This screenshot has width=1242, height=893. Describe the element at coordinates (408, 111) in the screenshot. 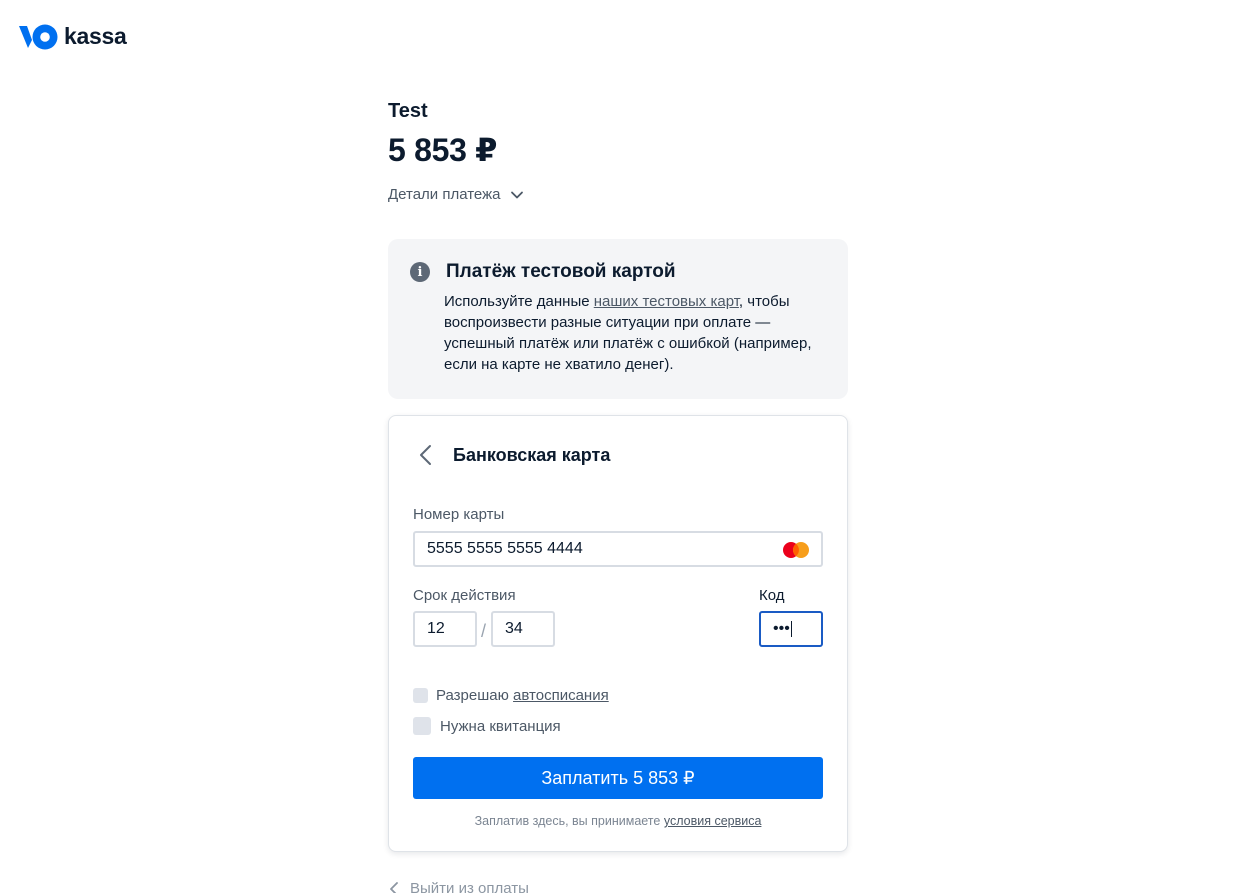

I see `merchant-name: Test` at that location.